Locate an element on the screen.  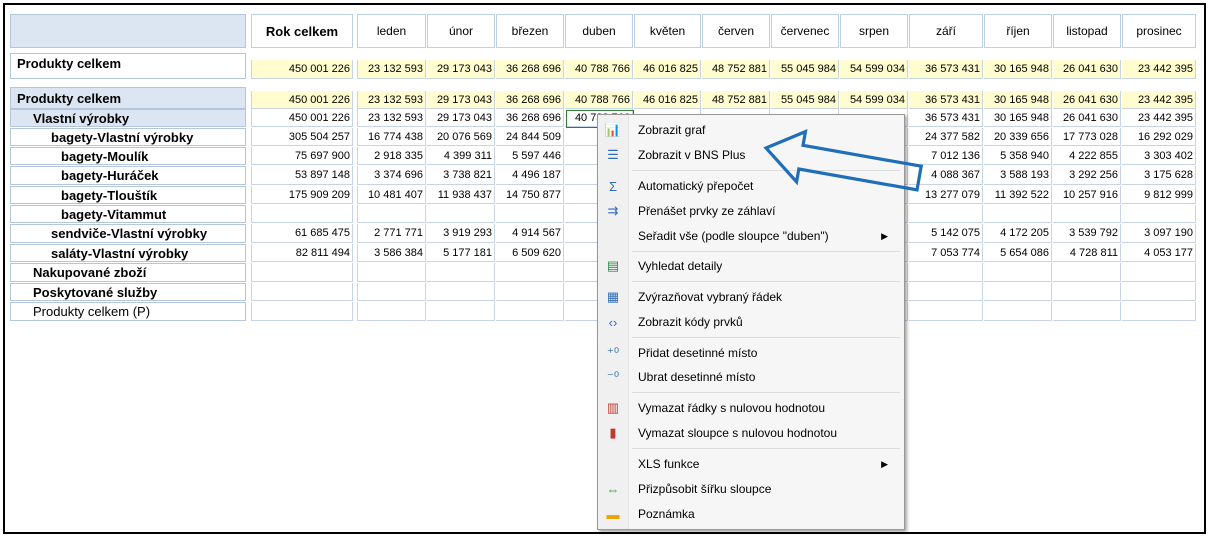
value-cell: 11 392 522 is located at coordinates (1018, 195).